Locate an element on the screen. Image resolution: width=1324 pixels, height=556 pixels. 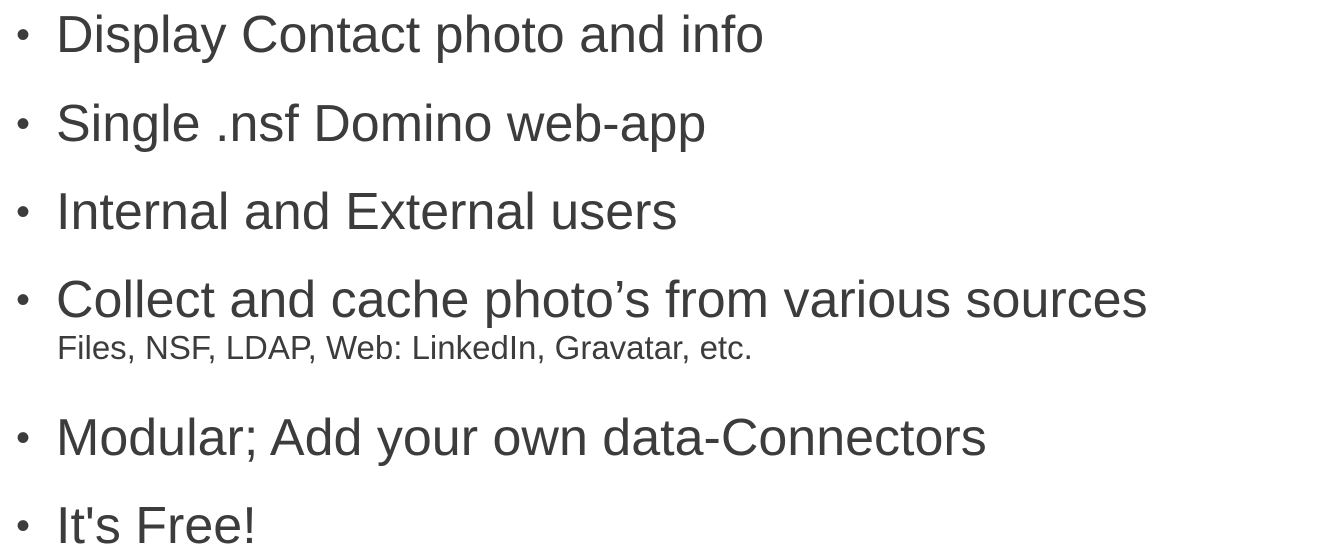
bullet-text: It's Free! is located at coordinates (156, 526).